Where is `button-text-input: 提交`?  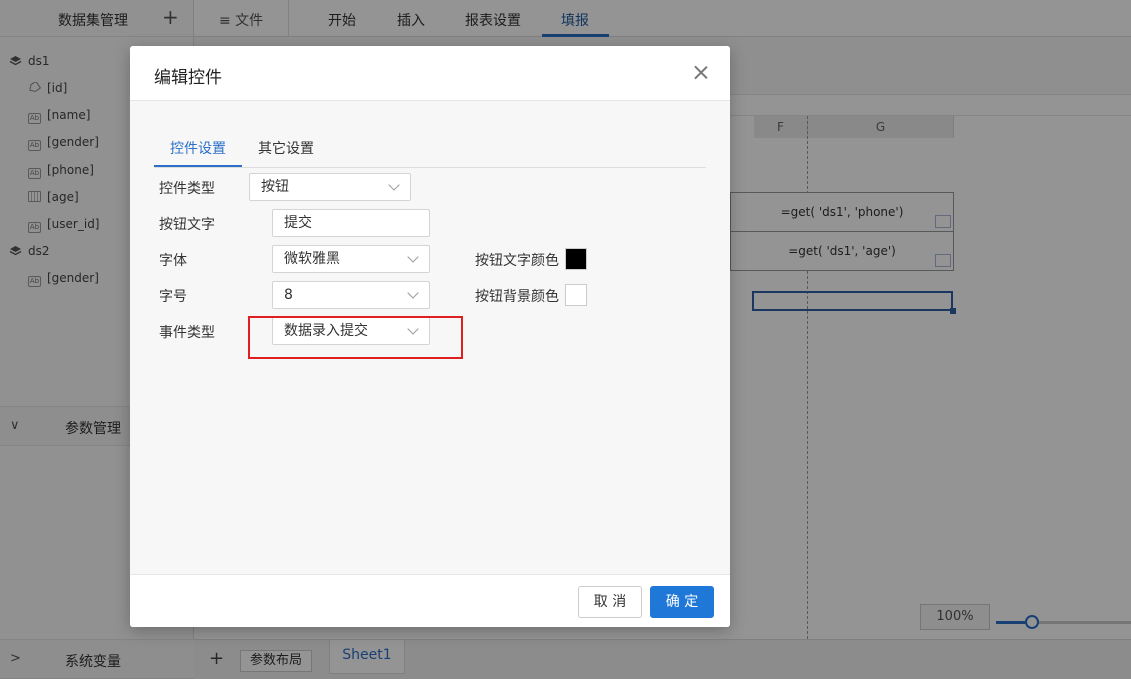
button-text-input: 提交 is located at coordinates (351, 223).